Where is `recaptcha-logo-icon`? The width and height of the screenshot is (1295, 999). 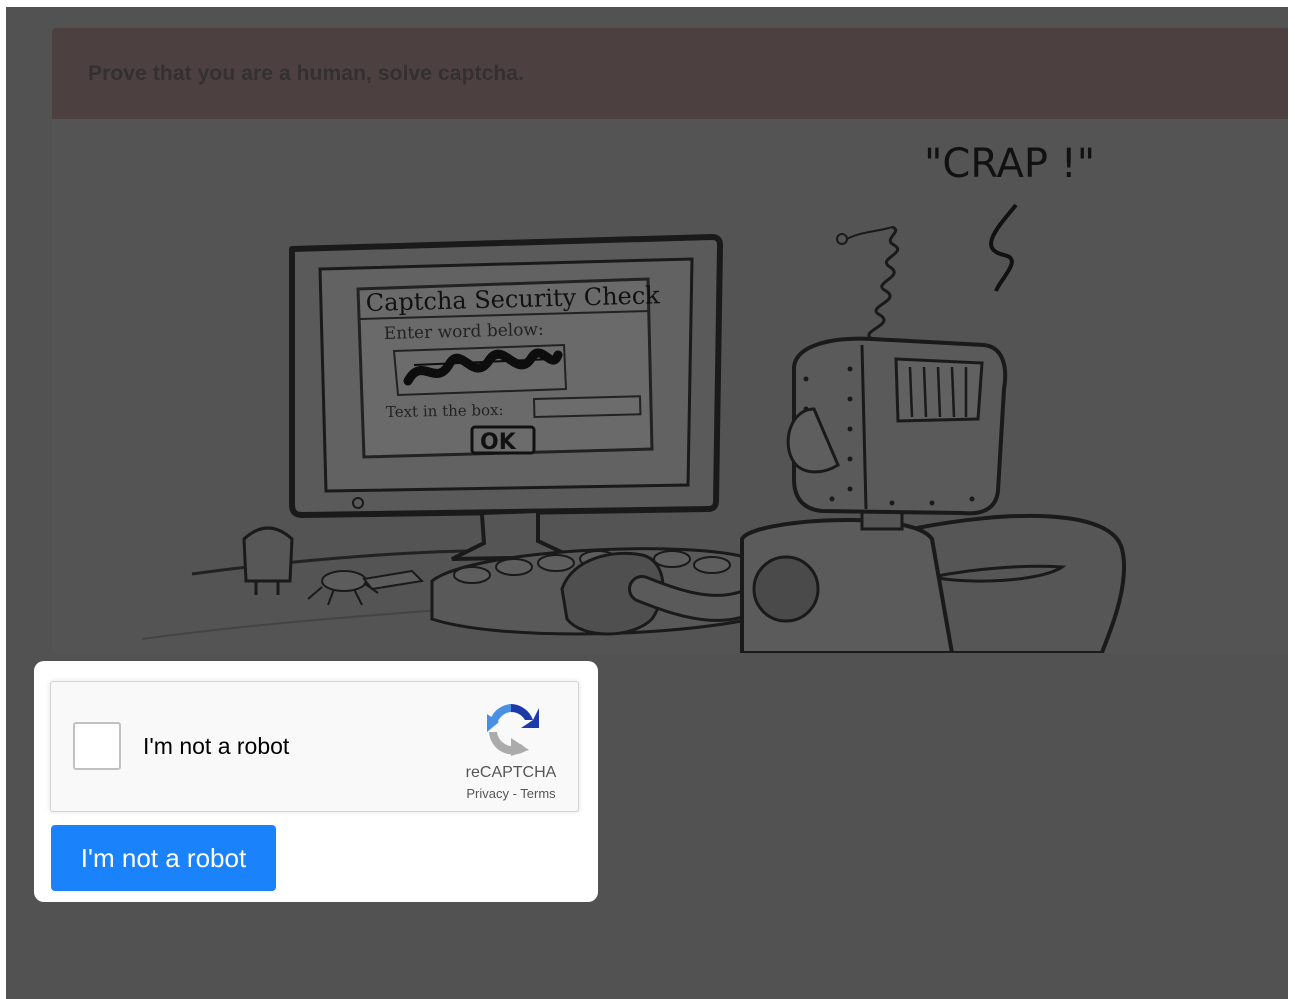 recaptcha-logo-icon is located at coordinates (513, 730).